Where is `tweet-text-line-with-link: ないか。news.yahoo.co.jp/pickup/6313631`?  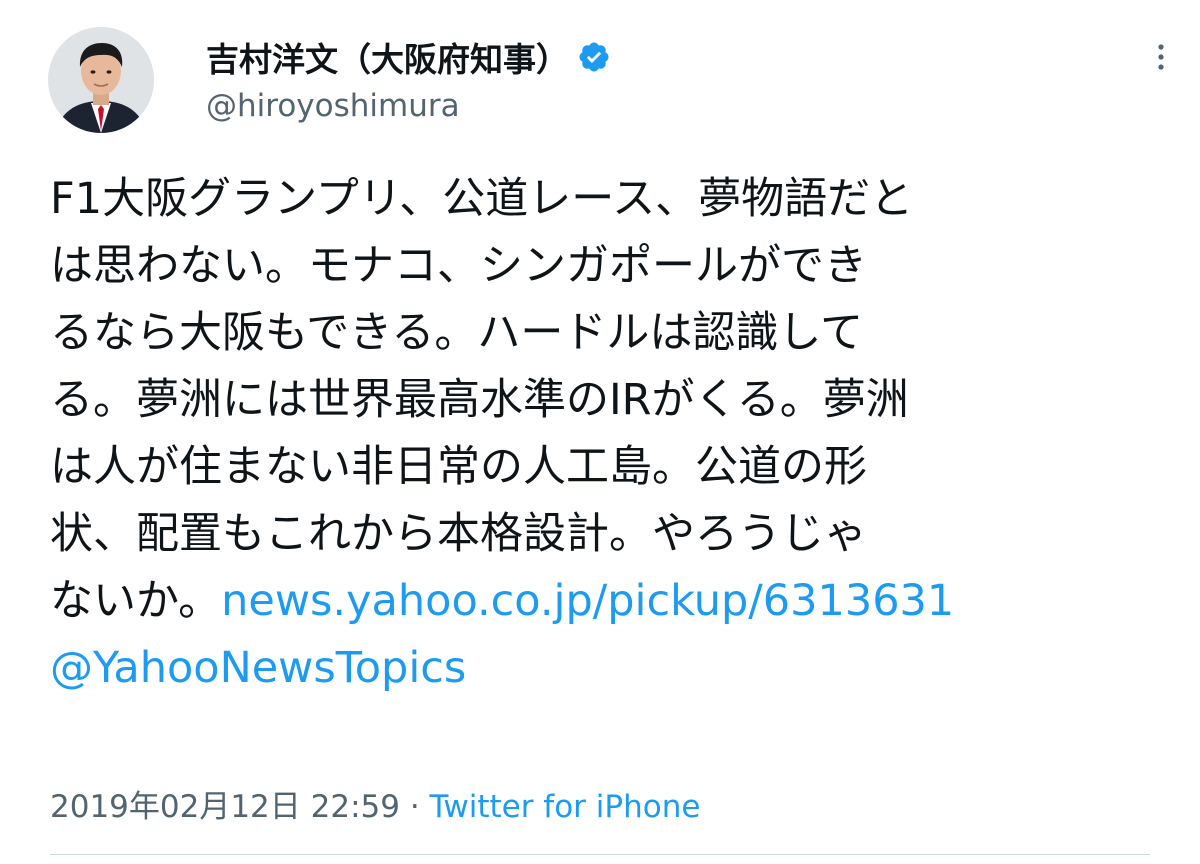 tweet-text-line-with-link: ないか。news.yahoo.co.jp/pickup/6313631 is located at coordinates (580, 601).